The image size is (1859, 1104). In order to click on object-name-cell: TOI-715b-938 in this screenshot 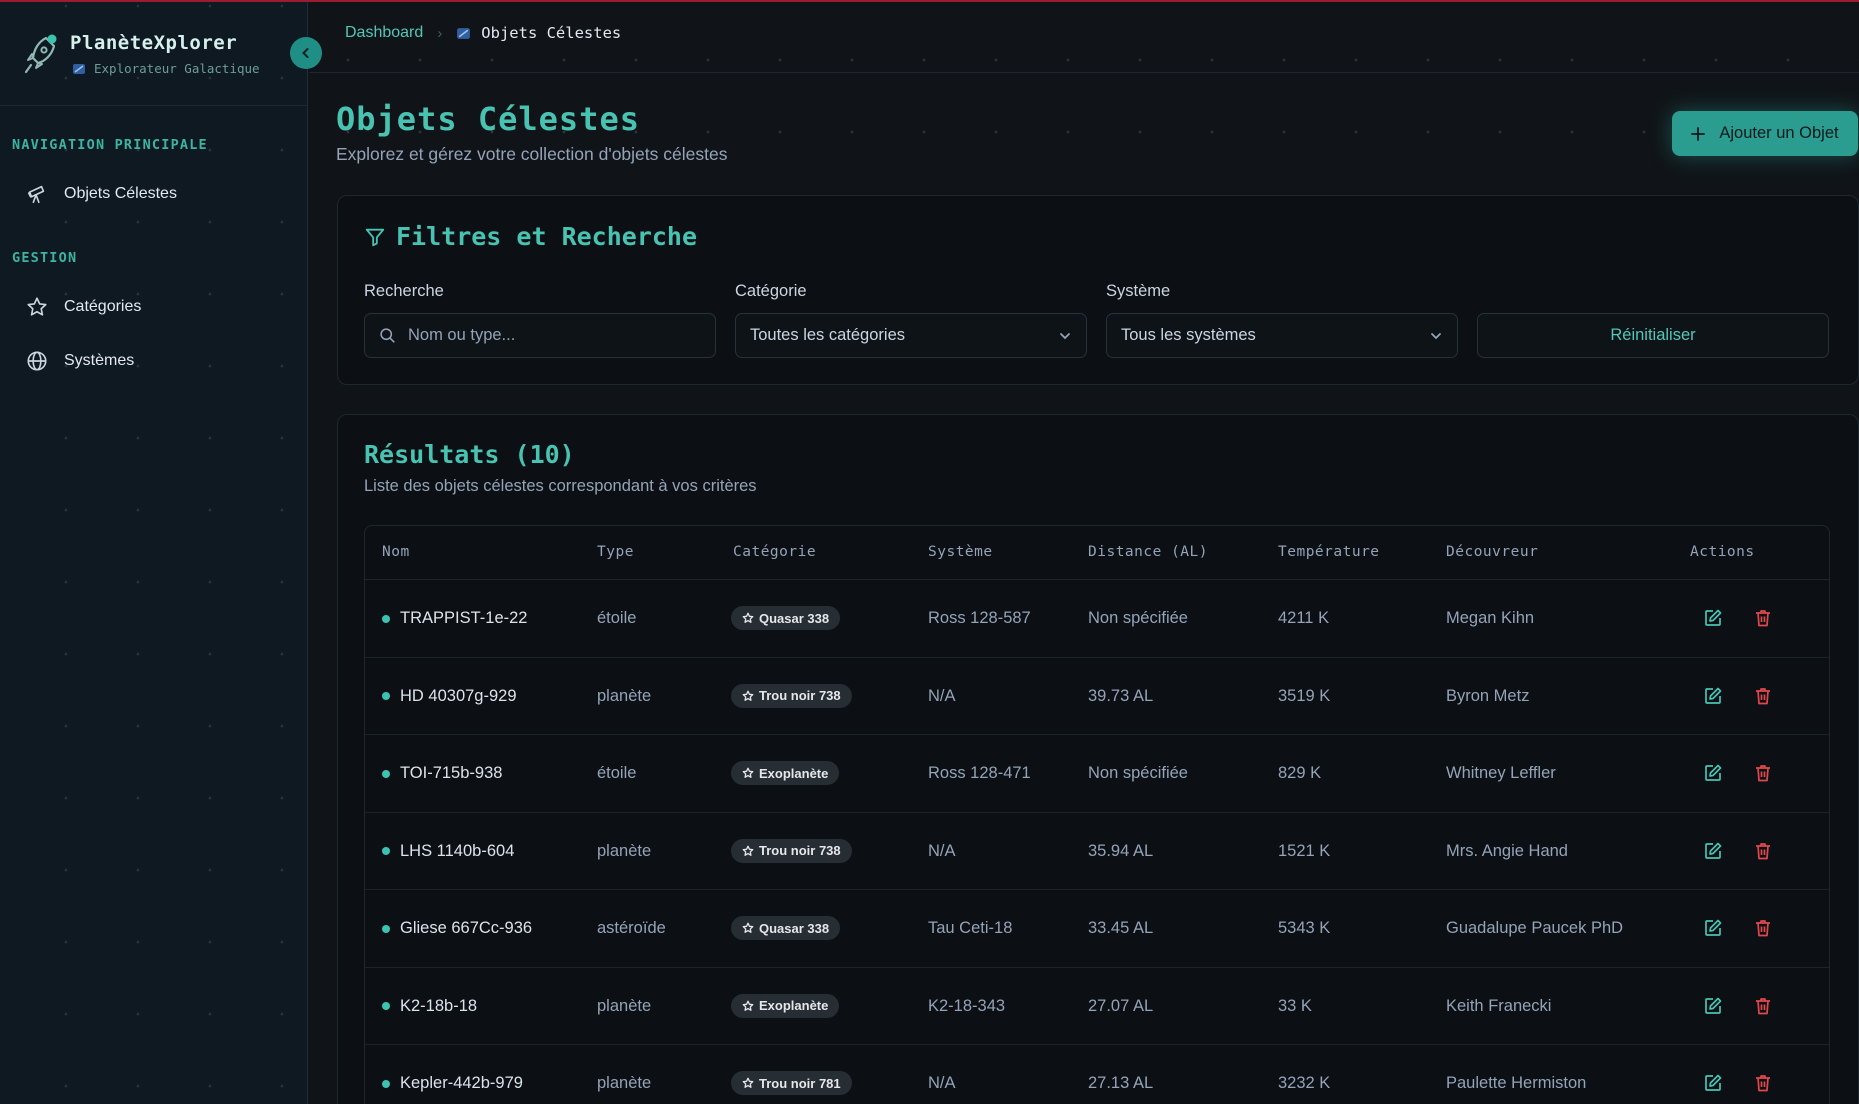, I will do `click(442, 773)`.